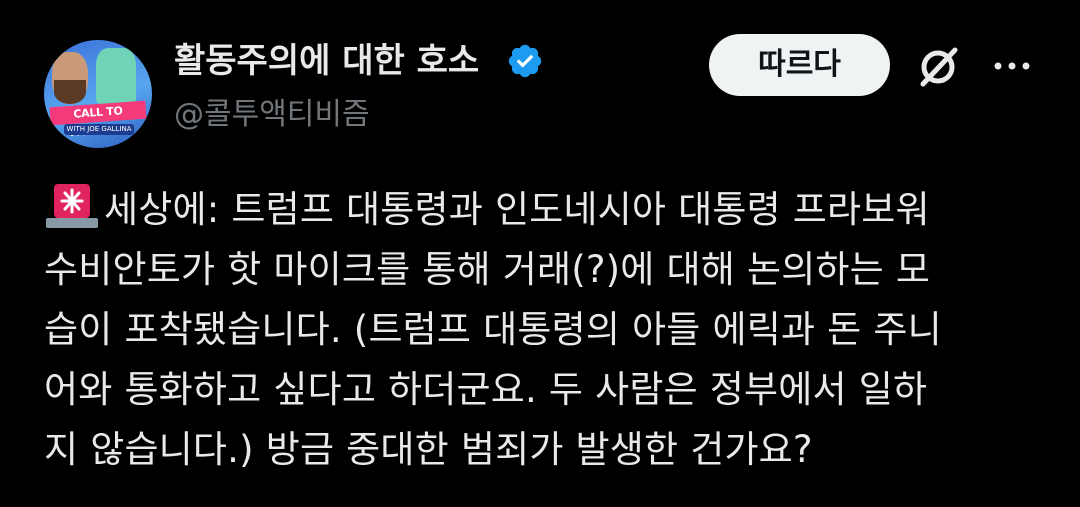 The width and height of the screenshot is (1080, 507). Describe the element at coordinates (72, 206) in the screenshot. I see `siren-icon` at that location.